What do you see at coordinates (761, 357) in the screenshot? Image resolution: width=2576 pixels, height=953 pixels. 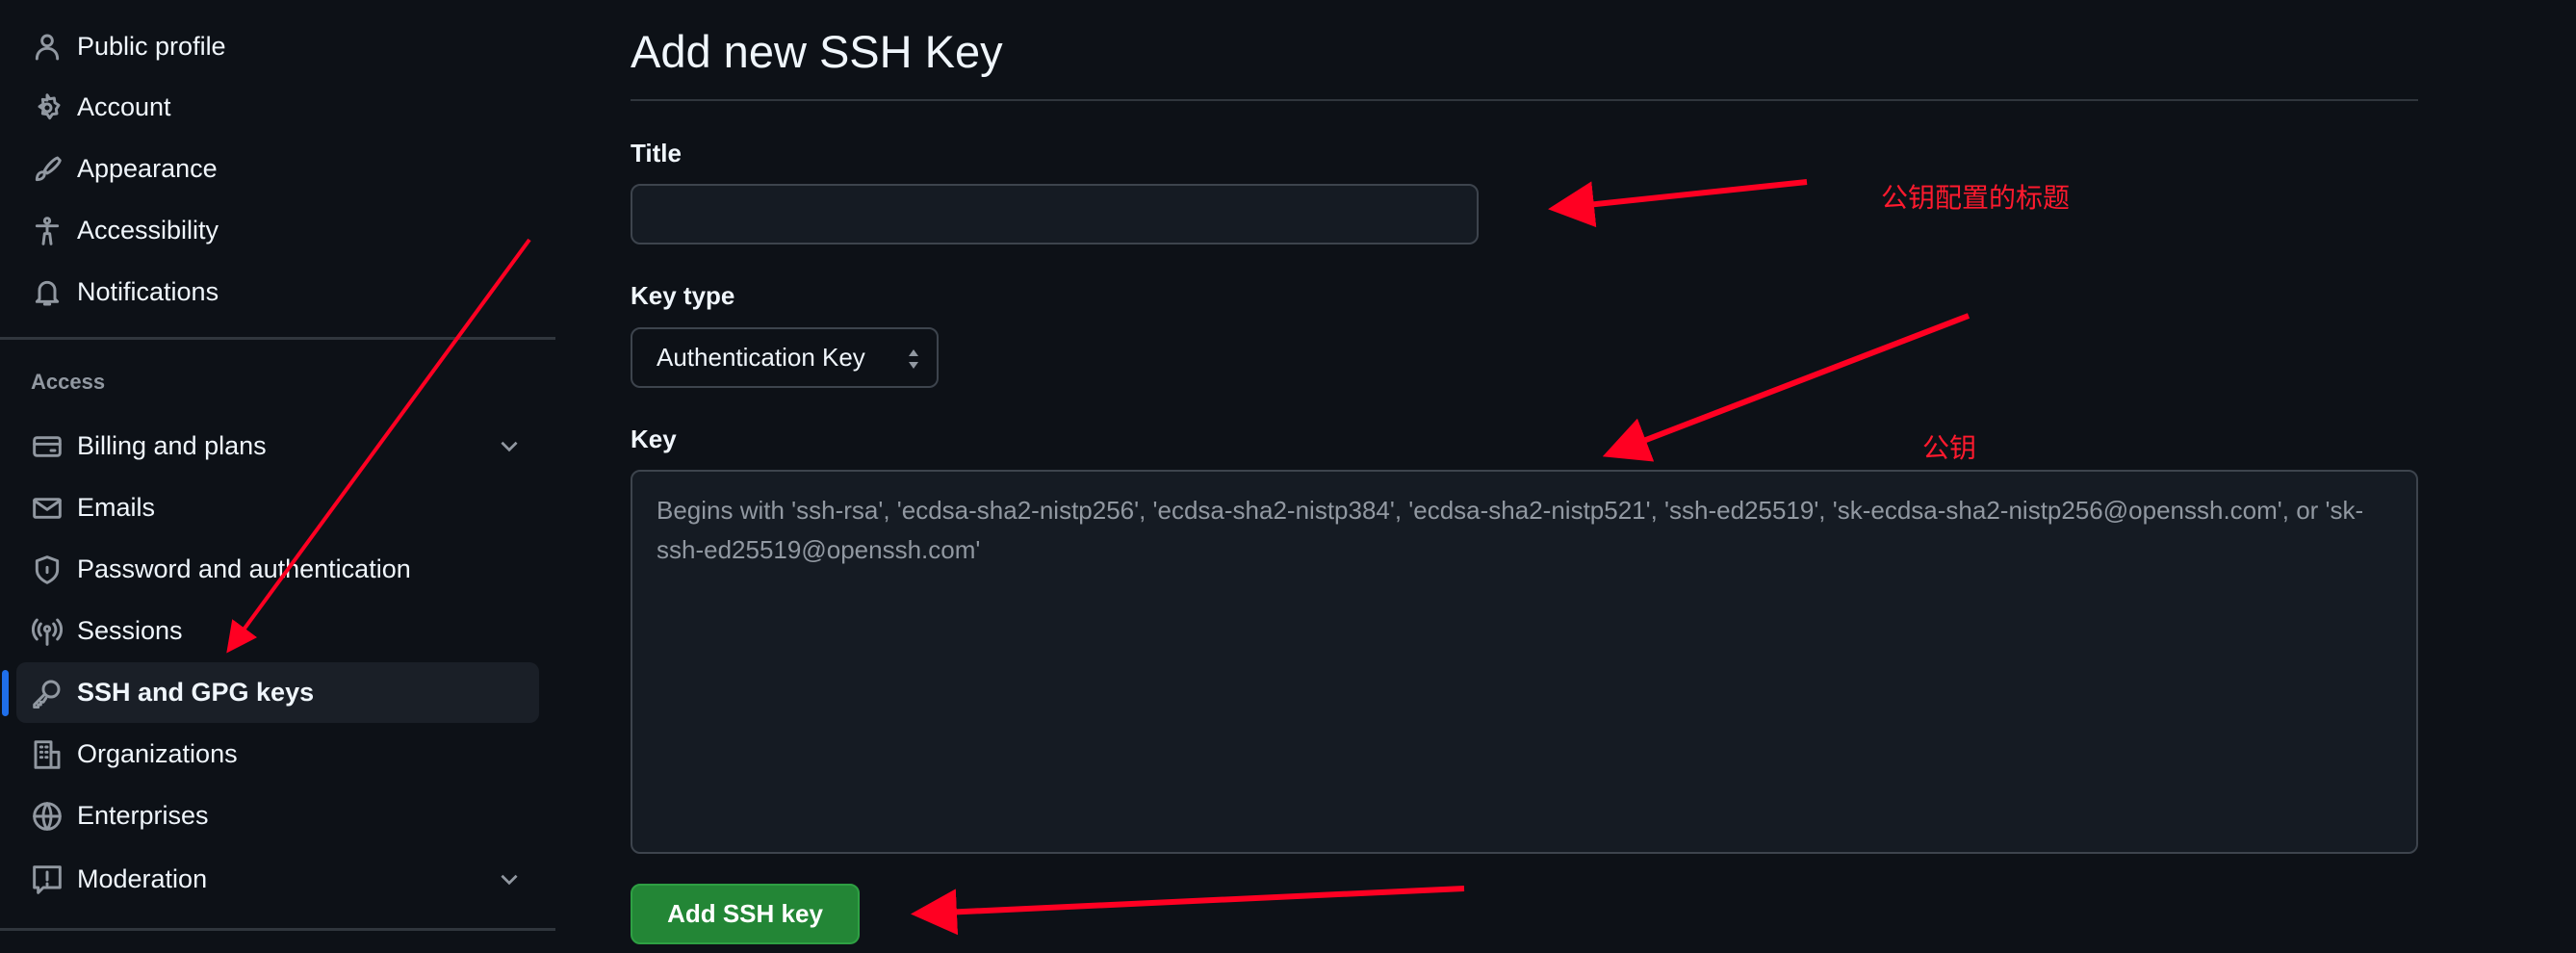 I see `key-type-value: Authentication Key` at bounding box center [761, 357].